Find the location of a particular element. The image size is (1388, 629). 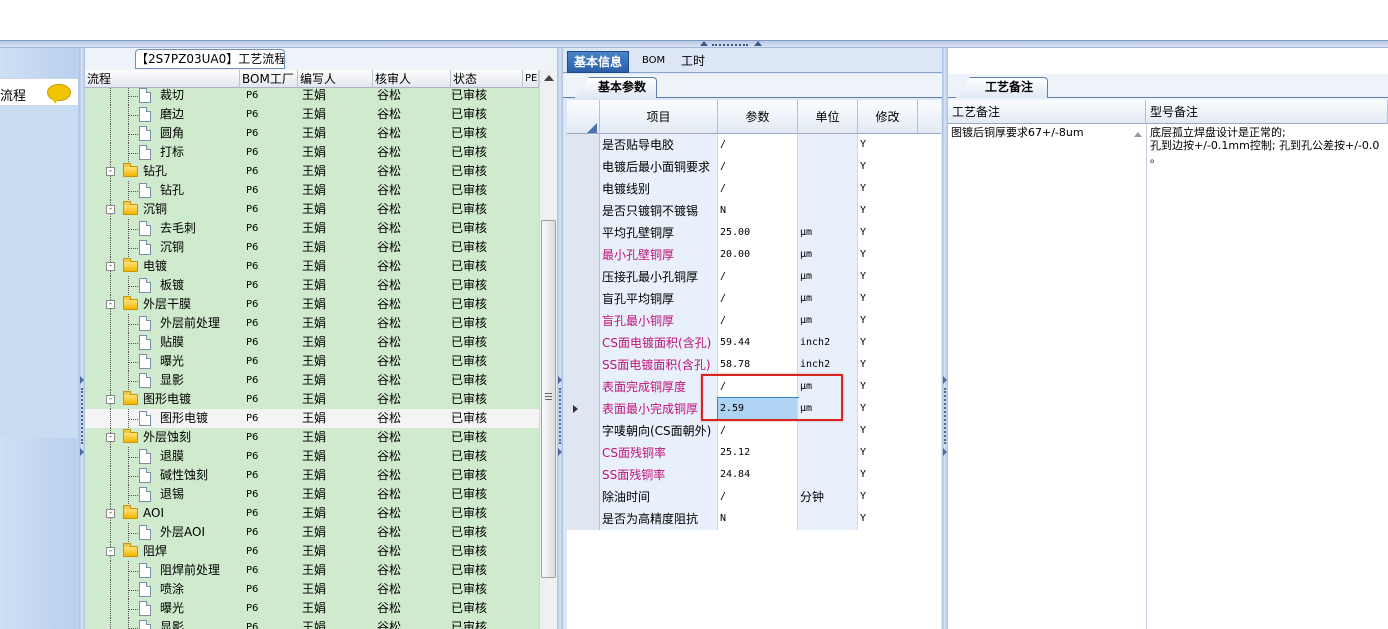

tree-item-row: 退膜 P6 王娟 谷松 已审核 is located at coordinates (312, 456).